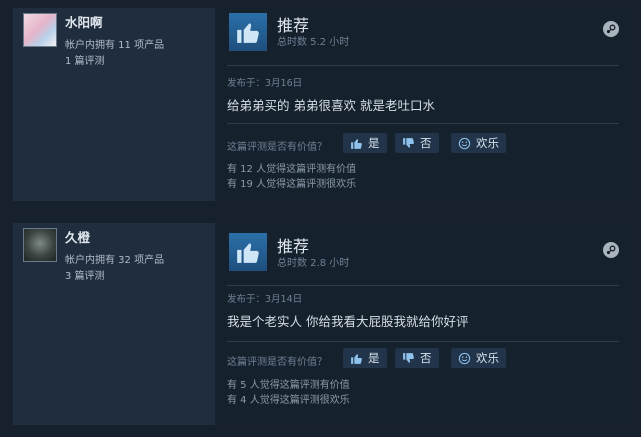 This screenshot has height=437, width=641. I want to click on helpful-count: 有 12 人觉得这篇评测有价值, so click(292, 169).